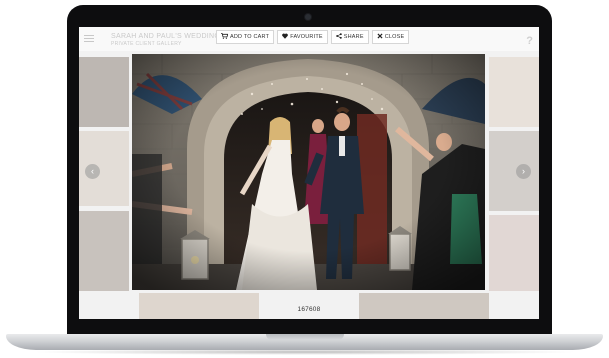 The image size is (609, 358). What do you see at coordinates (380, 37) in the screenshot?
I see `close-icon` at bounding box center [380, 37].